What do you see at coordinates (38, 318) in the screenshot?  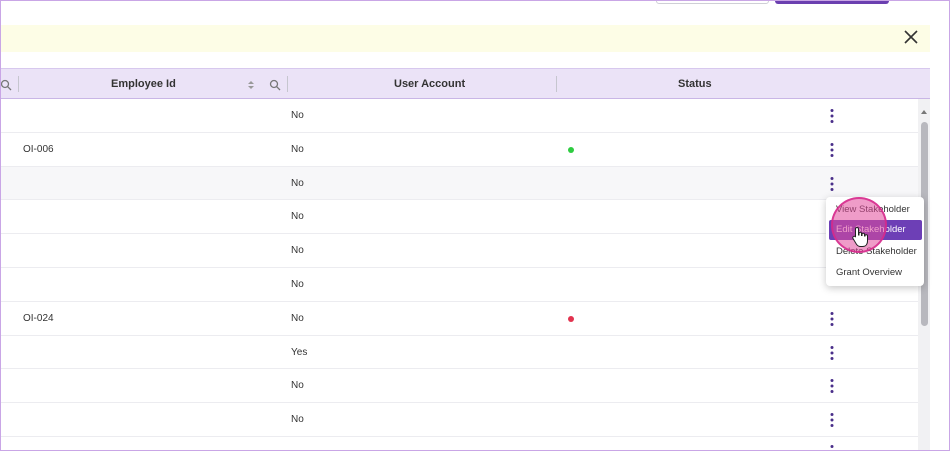 I see `employee-id-cell: OI-024` at bounding box center [38, 318].